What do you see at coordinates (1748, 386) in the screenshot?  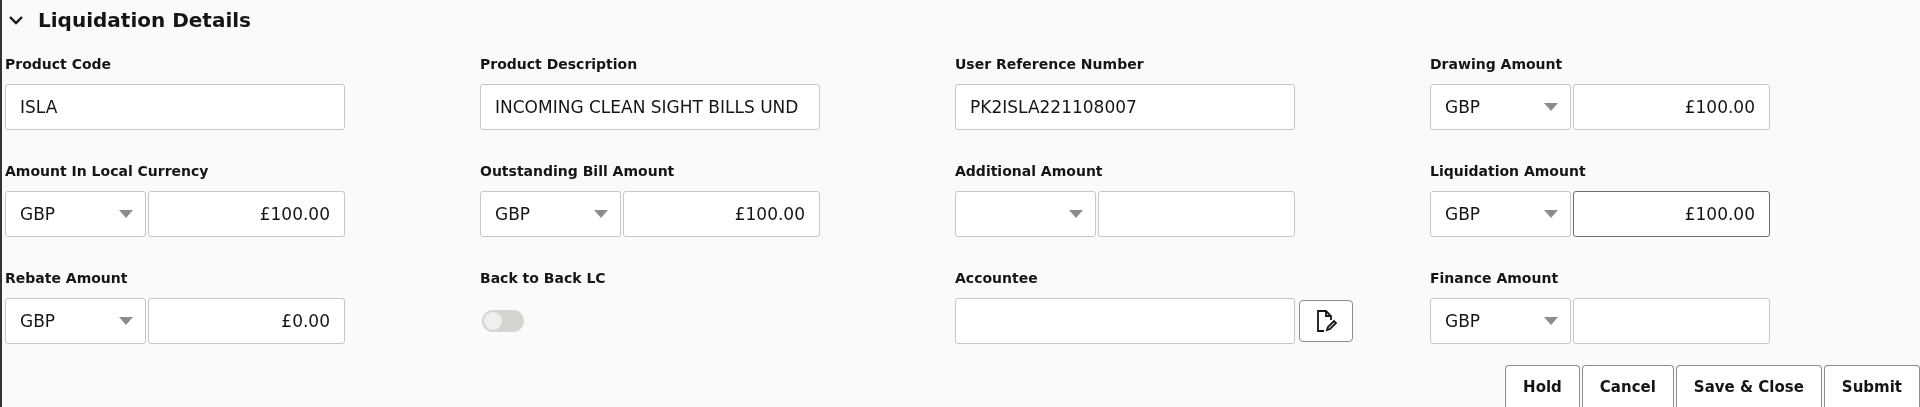 I see `action-button: Save & Close` at bounding box center [1748, 386].